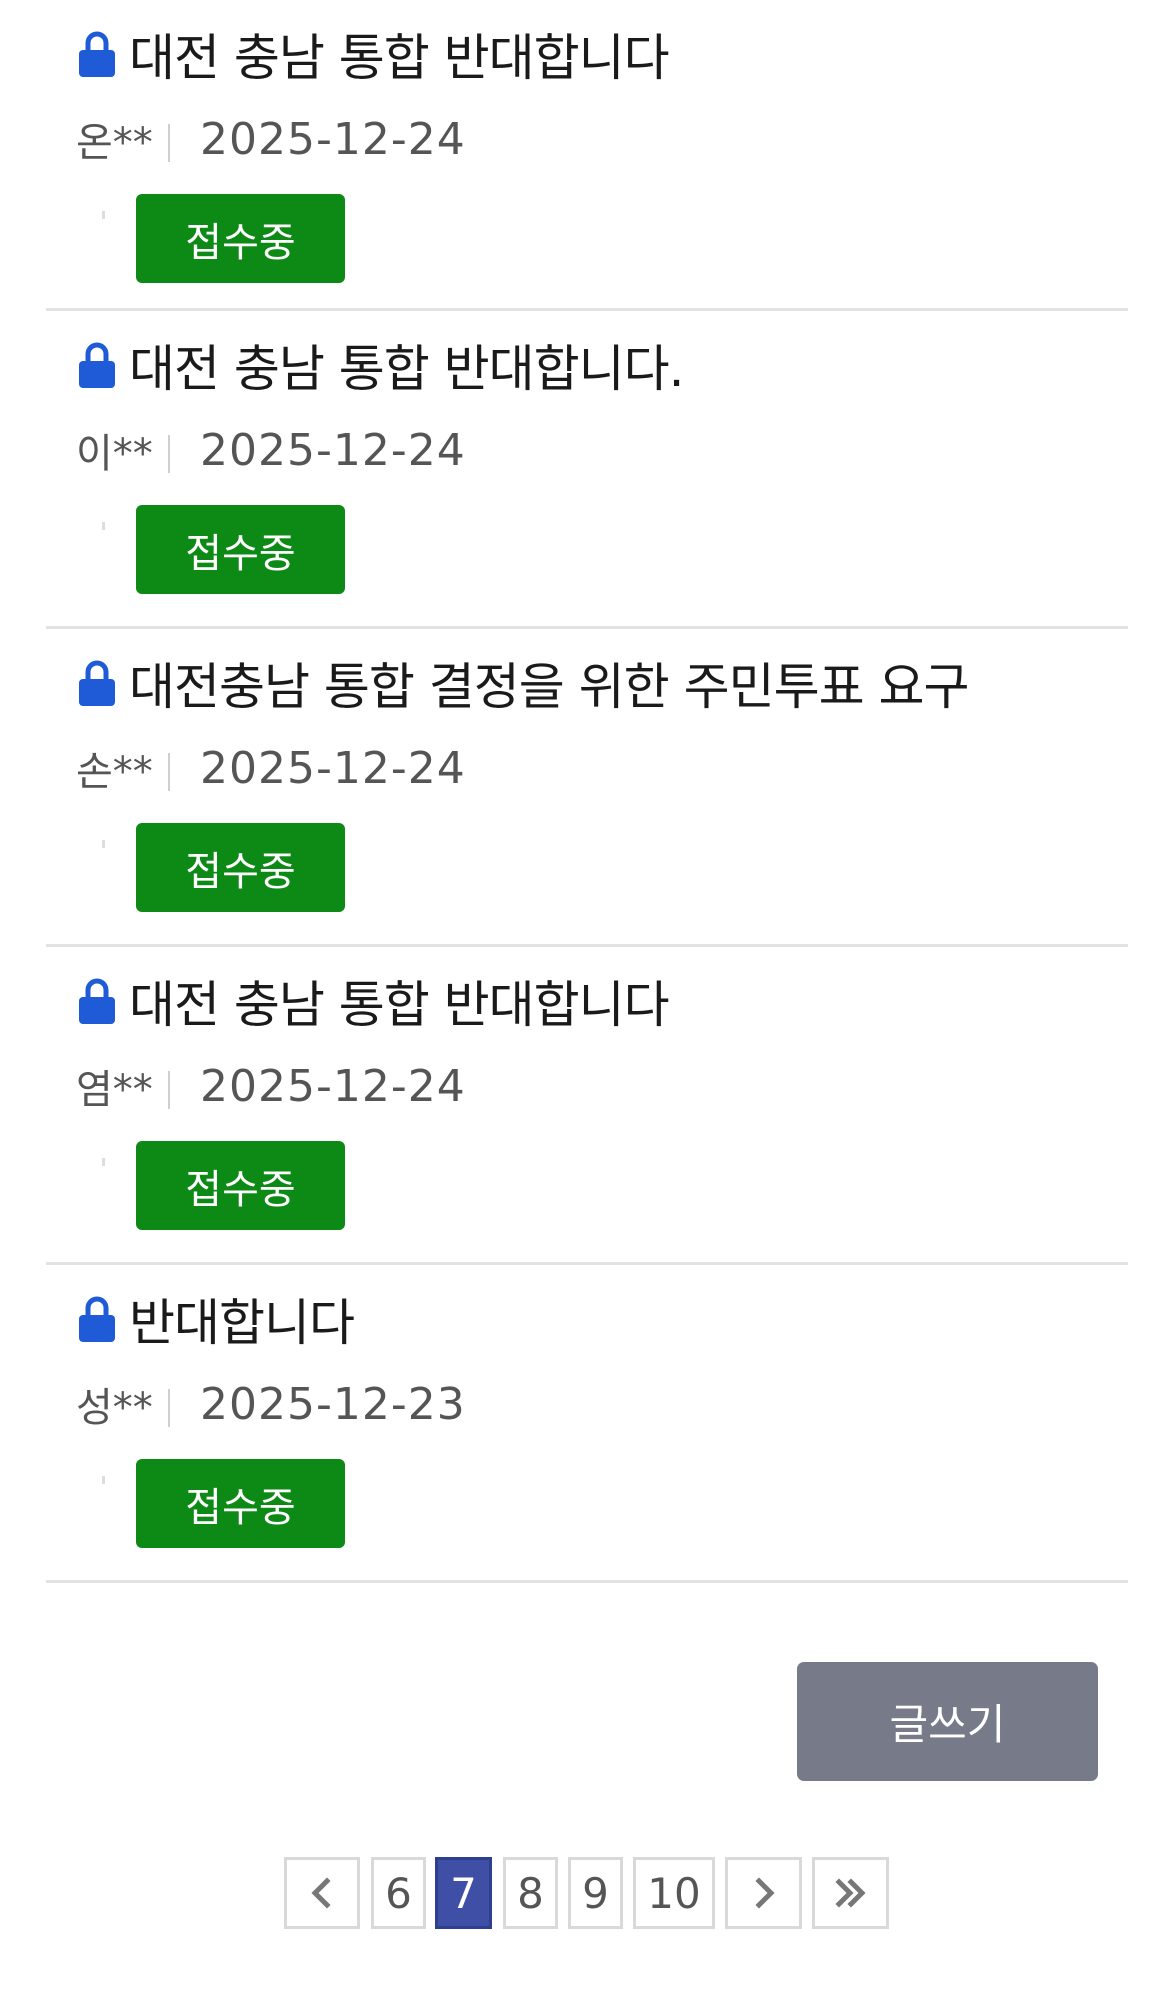 This screenshot has height=1990, width=1170. I want to click on post-author: 이**, so click(114, 454).